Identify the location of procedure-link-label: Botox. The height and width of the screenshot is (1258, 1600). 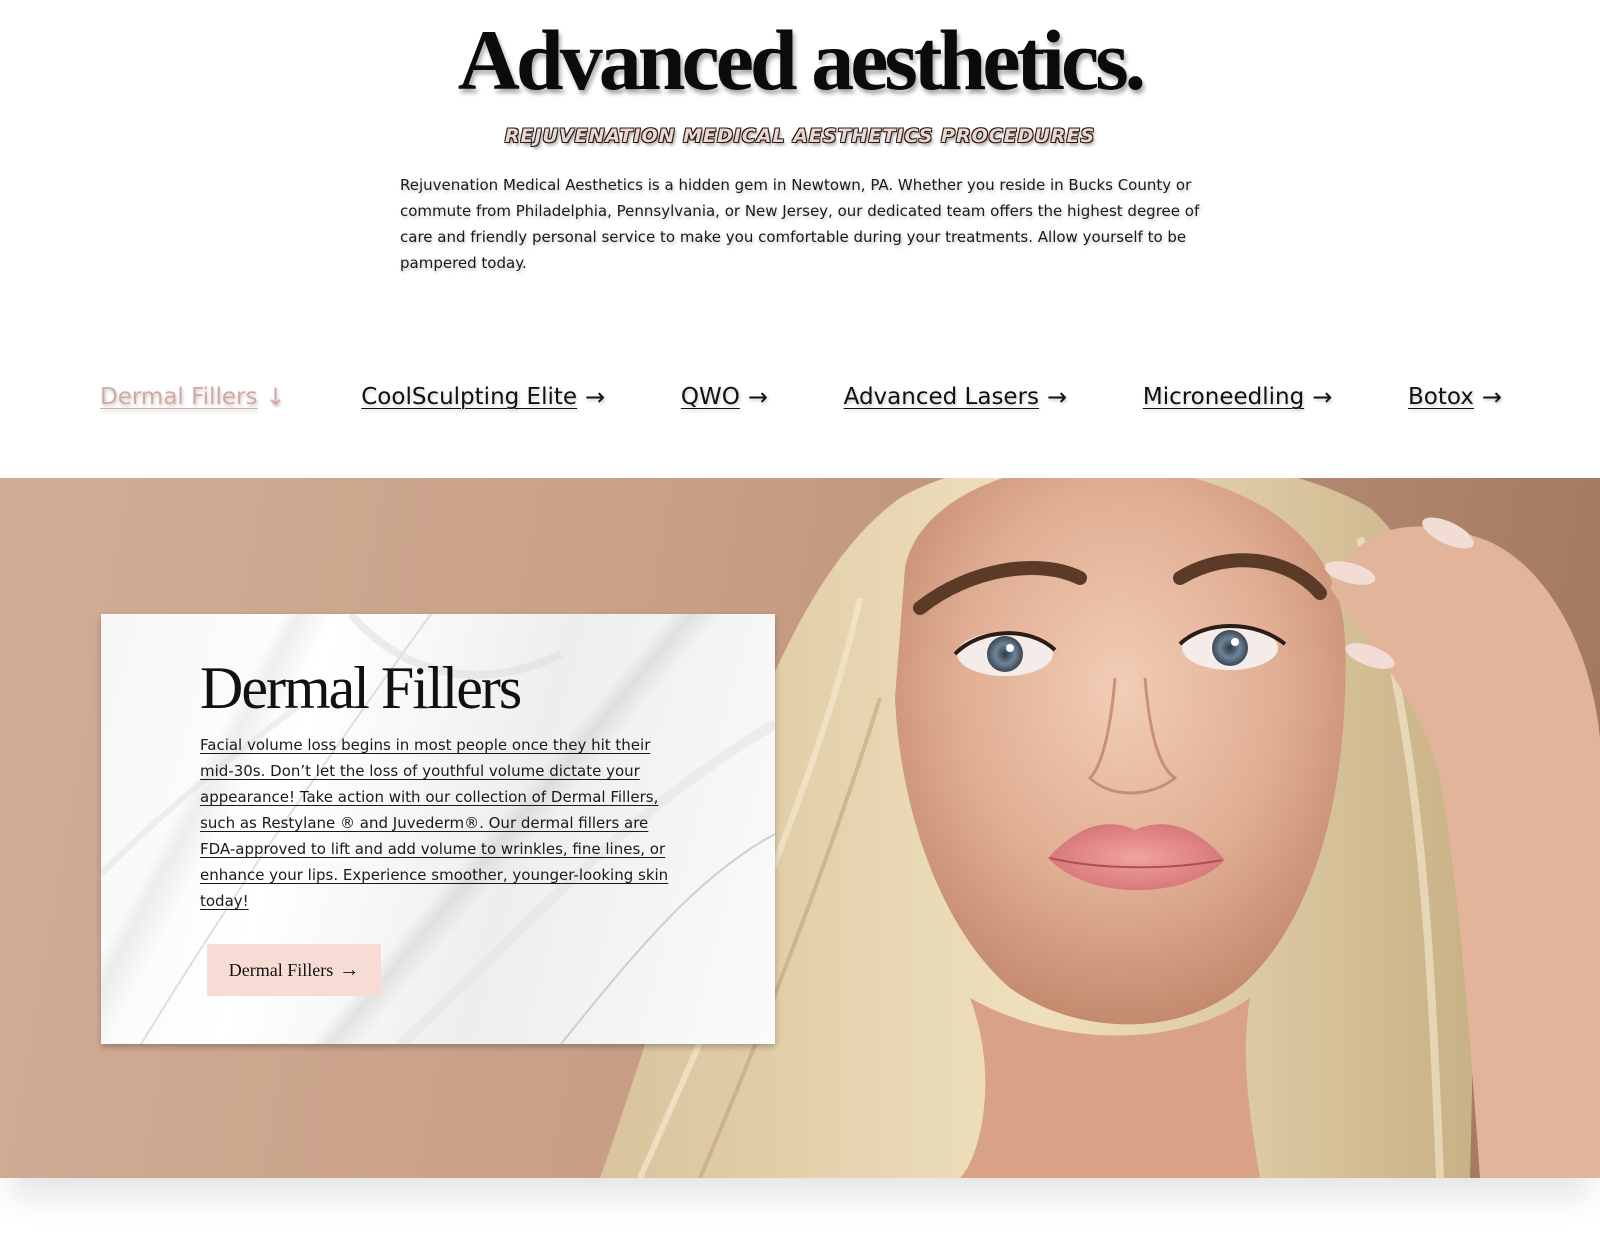
(1441, 397).